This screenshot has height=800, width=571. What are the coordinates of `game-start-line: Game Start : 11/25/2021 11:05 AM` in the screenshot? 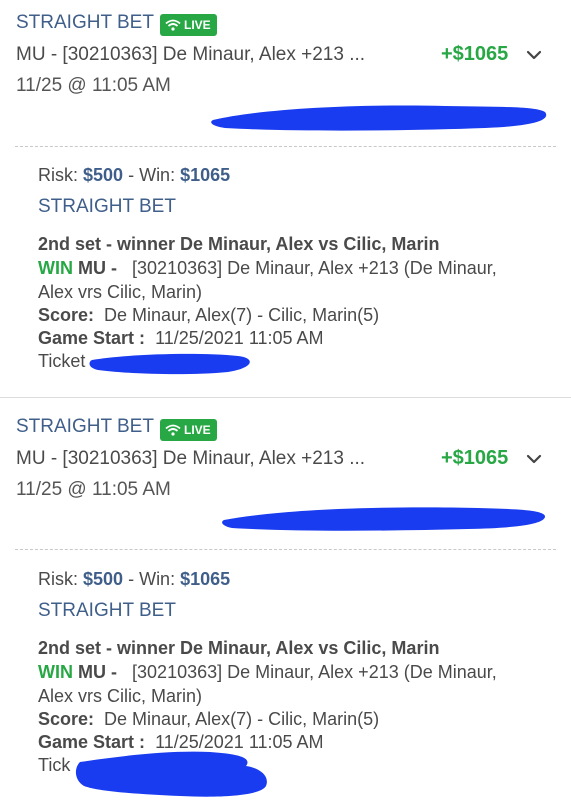 It's located at (181, 338).